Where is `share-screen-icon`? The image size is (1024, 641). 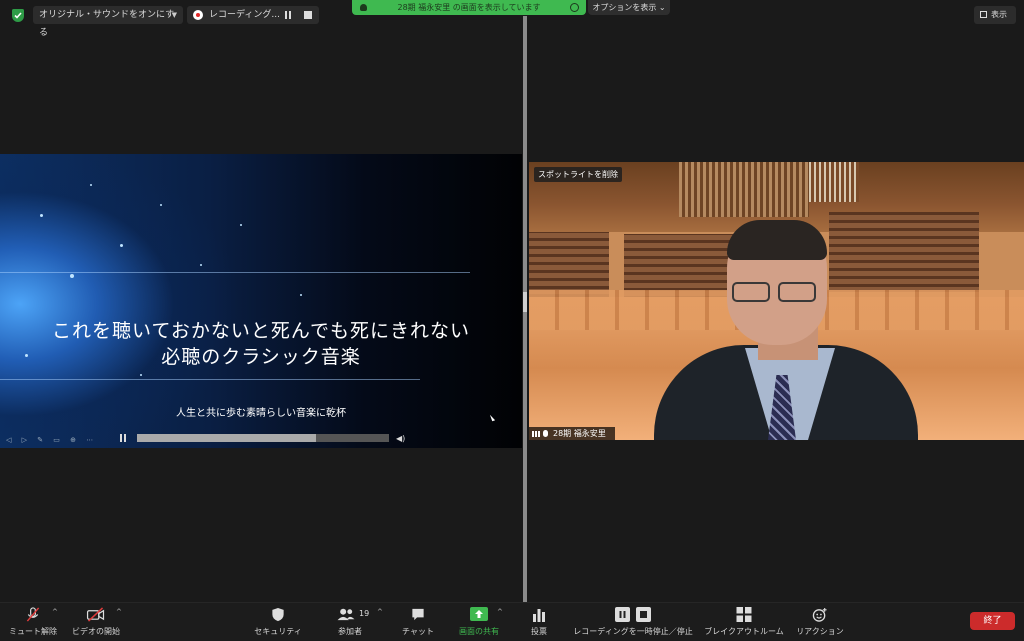
share-screen-icon is located at coordinates (479, 614).